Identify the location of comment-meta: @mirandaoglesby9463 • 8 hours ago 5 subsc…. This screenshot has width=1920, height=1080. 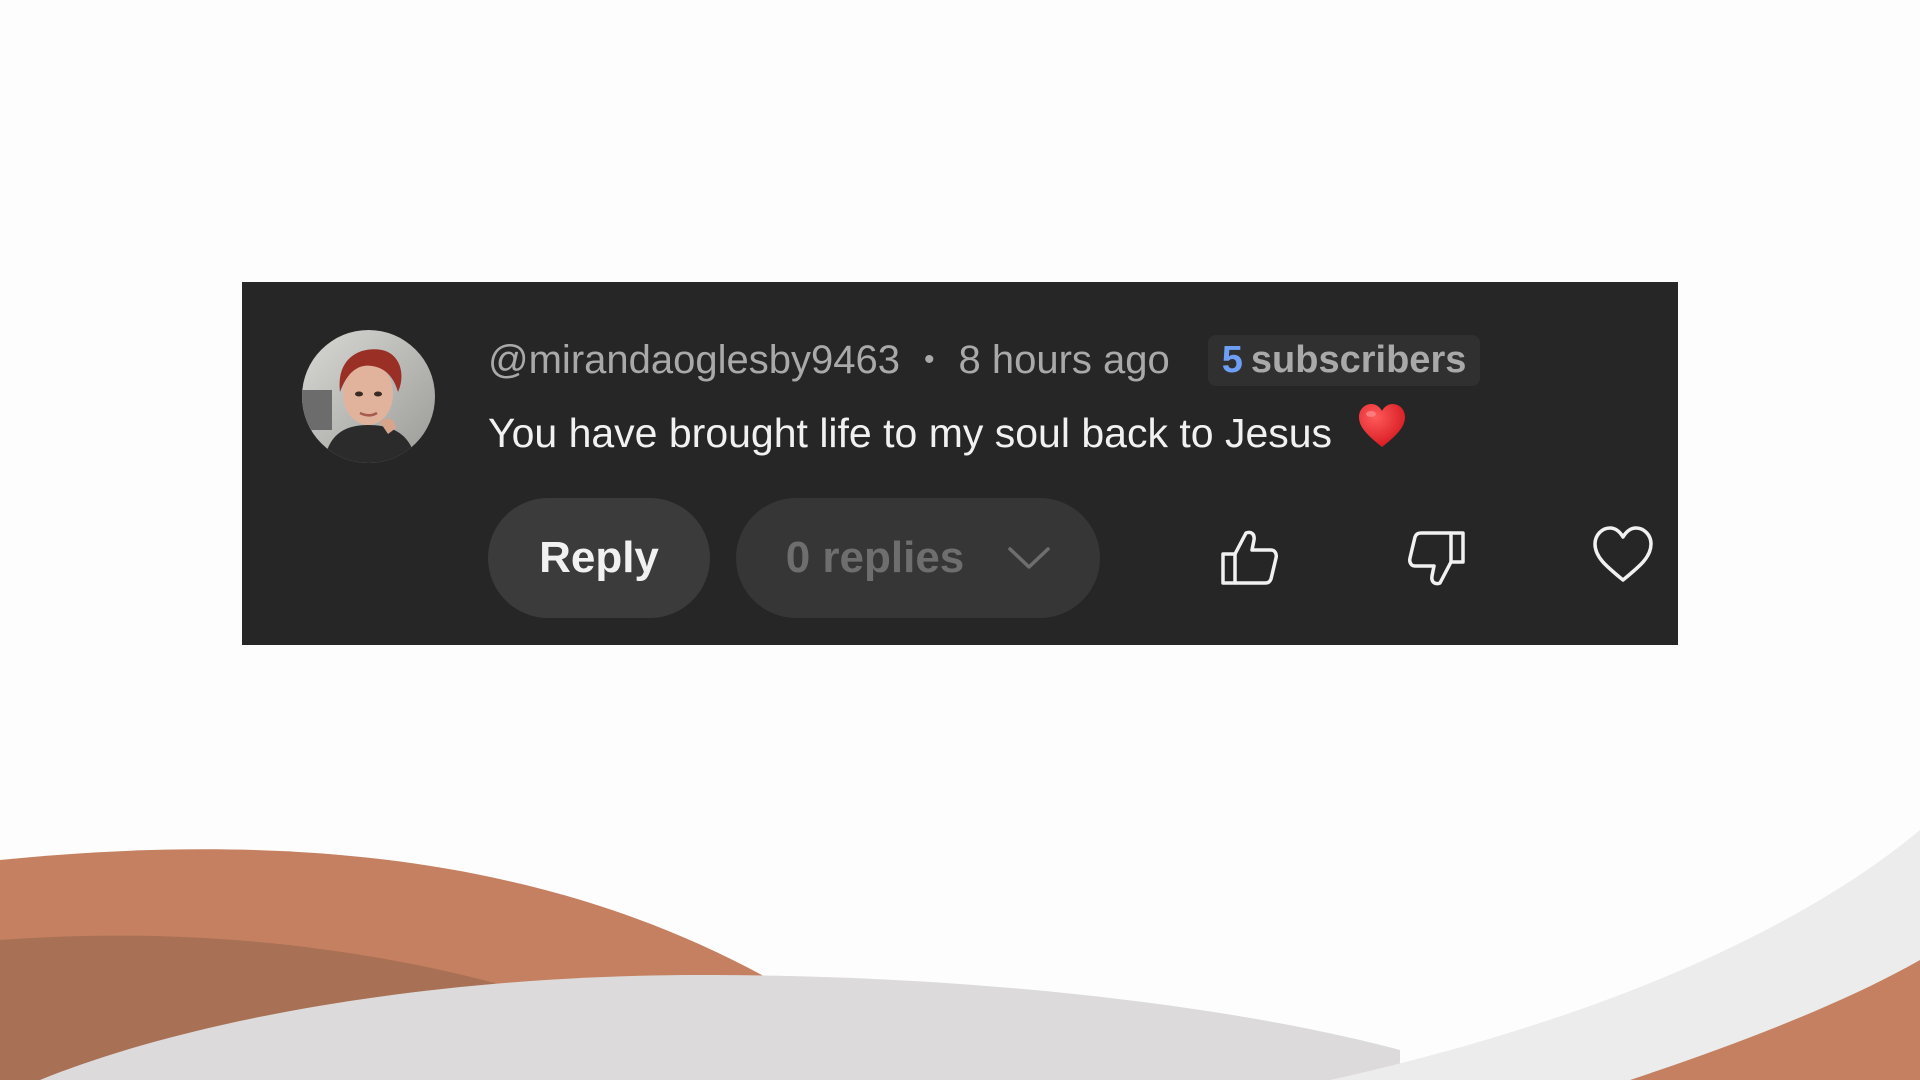
(984, 360).